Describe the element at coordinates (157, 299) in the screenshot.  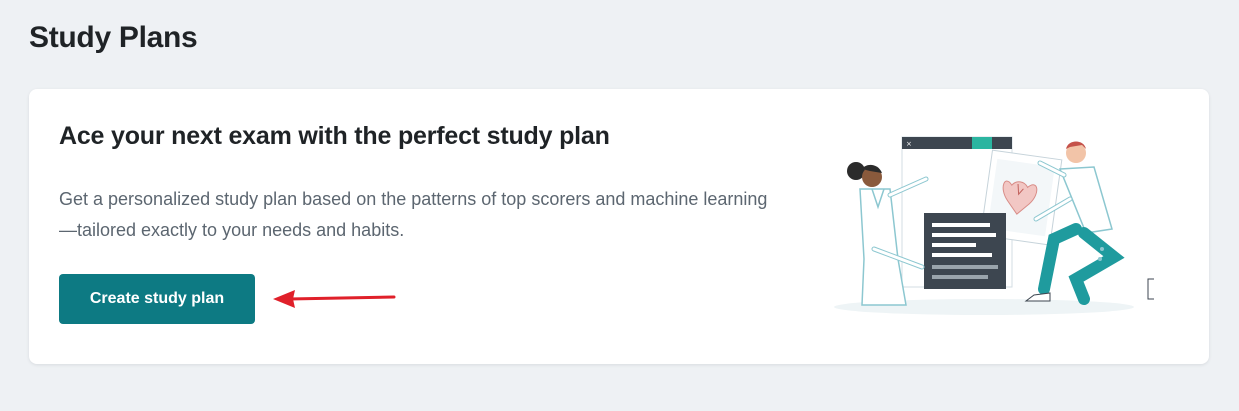
I see `create-study-plan-button: Create study plan` at that location.